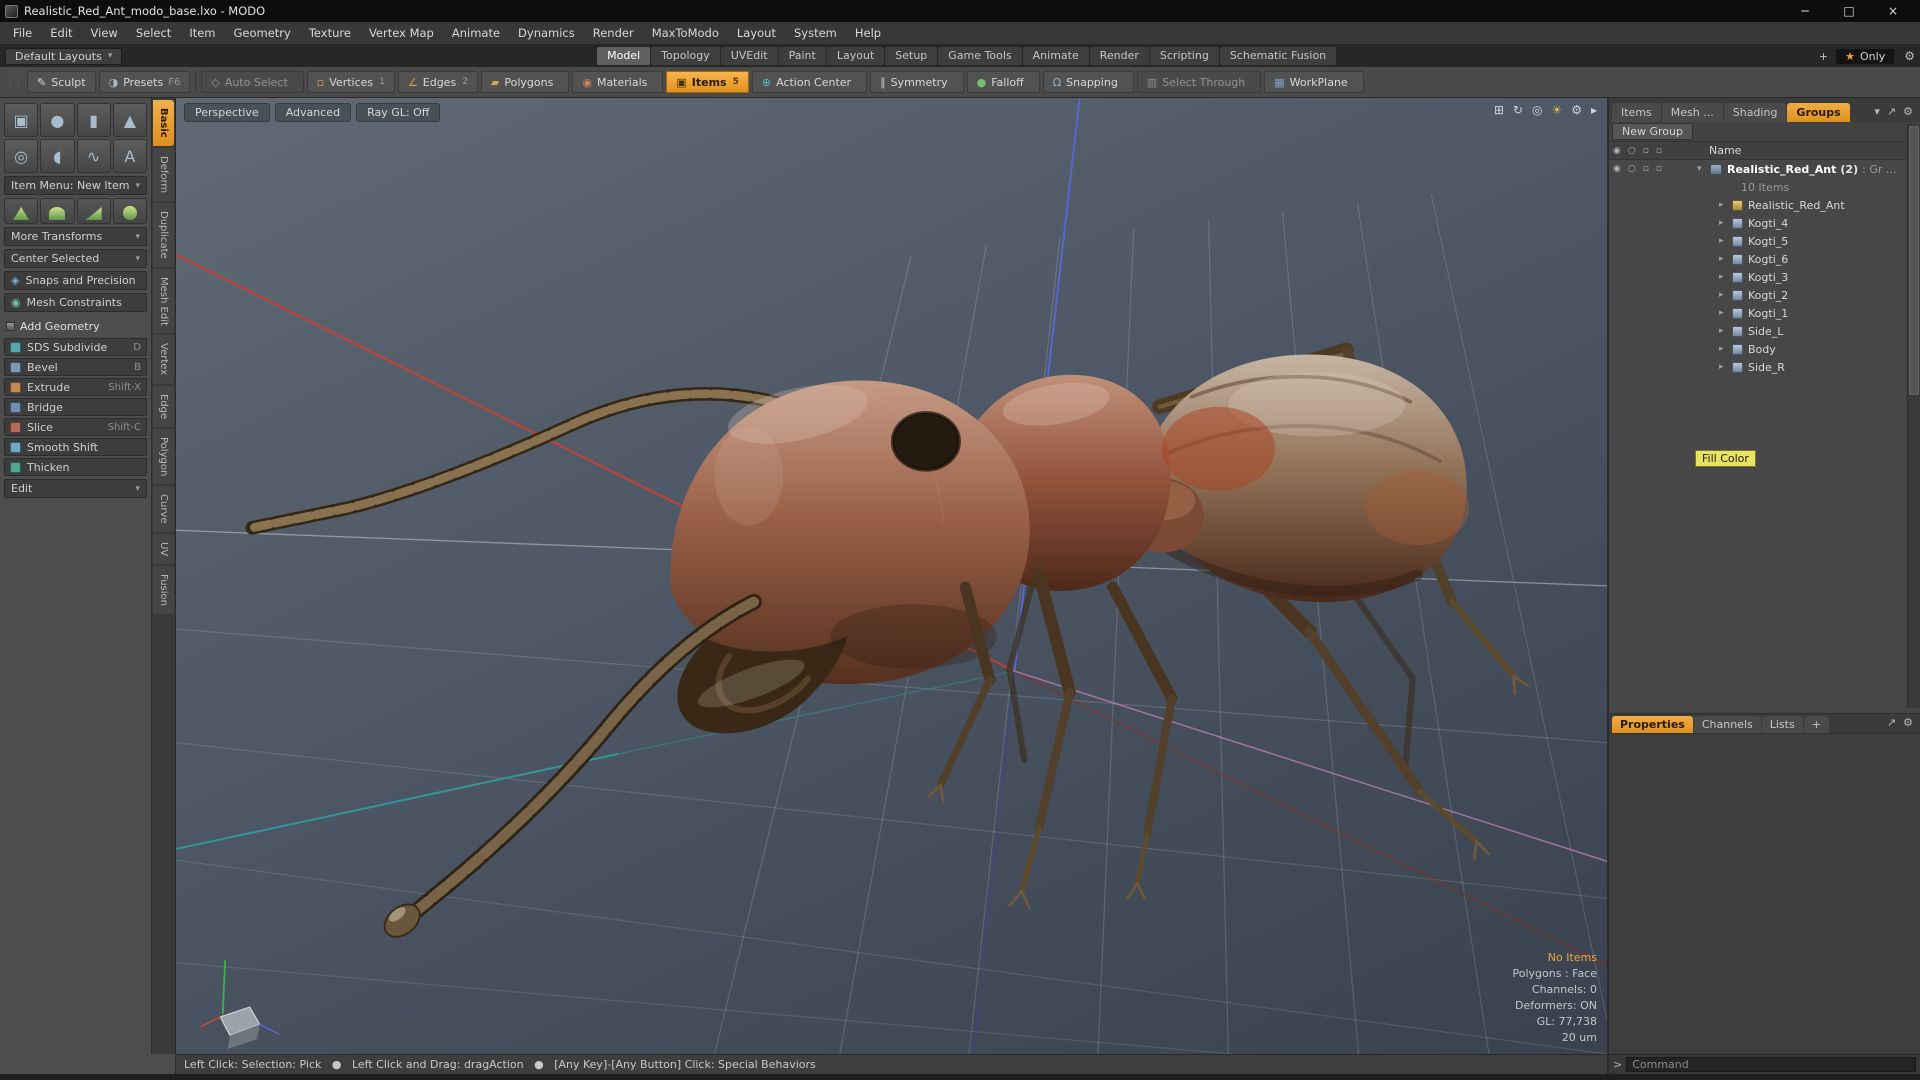  What do you see at coordinates (93, 120) in the screenshot?
I see `tool-button-cylinder: ▮` at bounding box center [93, 120].